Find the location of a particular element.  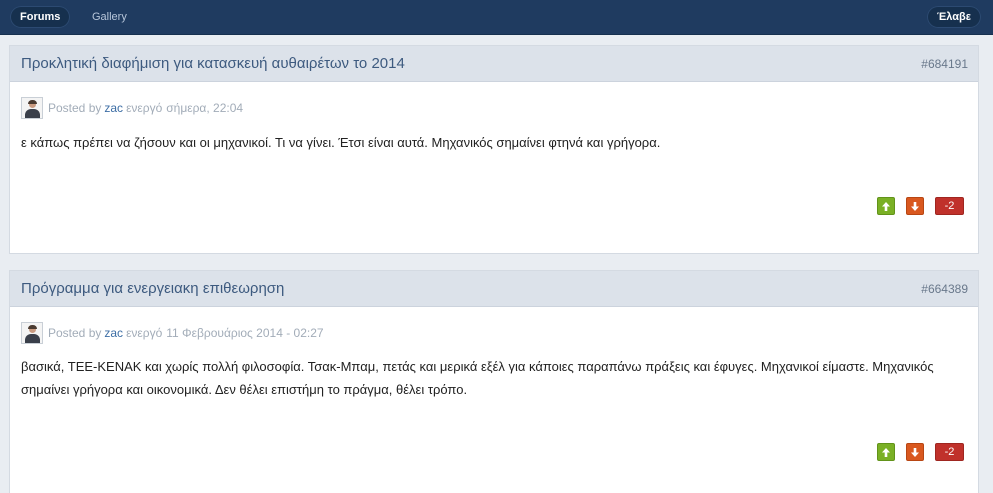

post-title-link: Πρόγραμμα για ενεργειακη επιθεωρηση is located at coordinates (152, 288).